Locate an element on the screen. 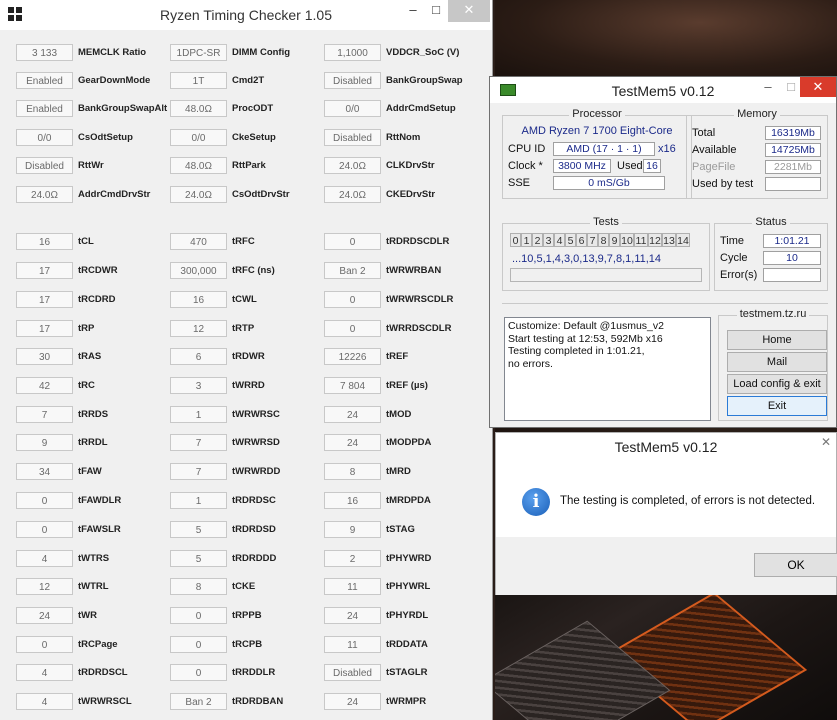 The height and width of the screenshot is (720, 837). test-sequence: ...10,5,1,4,3,0,13,9,7,8,1,11,14 is located at coordinates (587, 259).